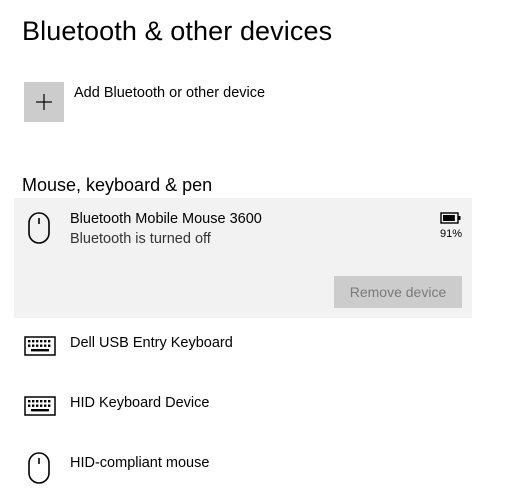 This screenshot has height=504, width=511. I want to click on battery-indicator: 91%, so click(447, 226).